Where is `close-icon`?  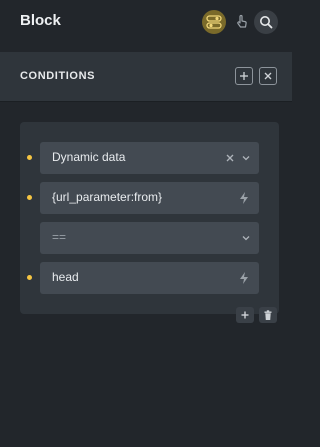
close-icon is located at coordinates (268, 76).